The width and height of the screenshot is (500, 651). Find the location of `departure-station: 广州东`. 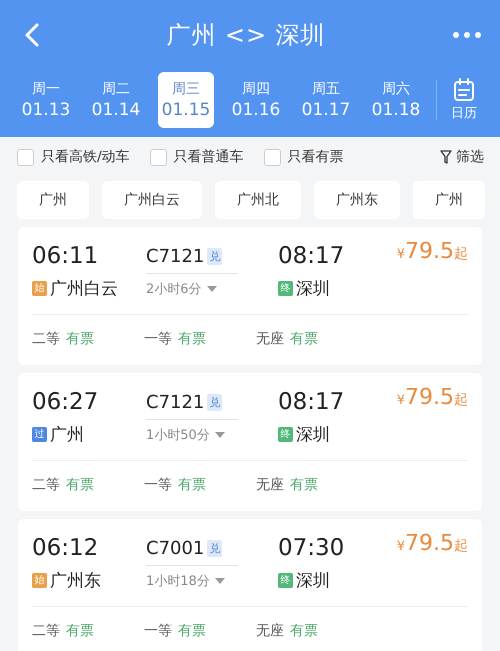

departure-station: 广州东 is located at coordinates (75, 581).